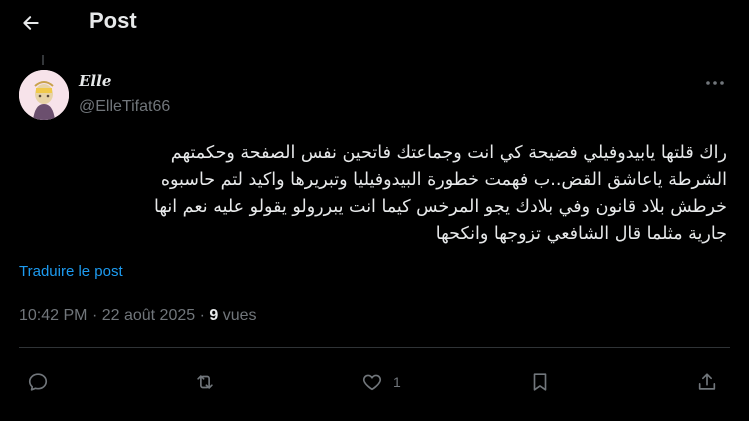 The image size is (749, 421). I want to click on avatar-image, so click(44, 95).